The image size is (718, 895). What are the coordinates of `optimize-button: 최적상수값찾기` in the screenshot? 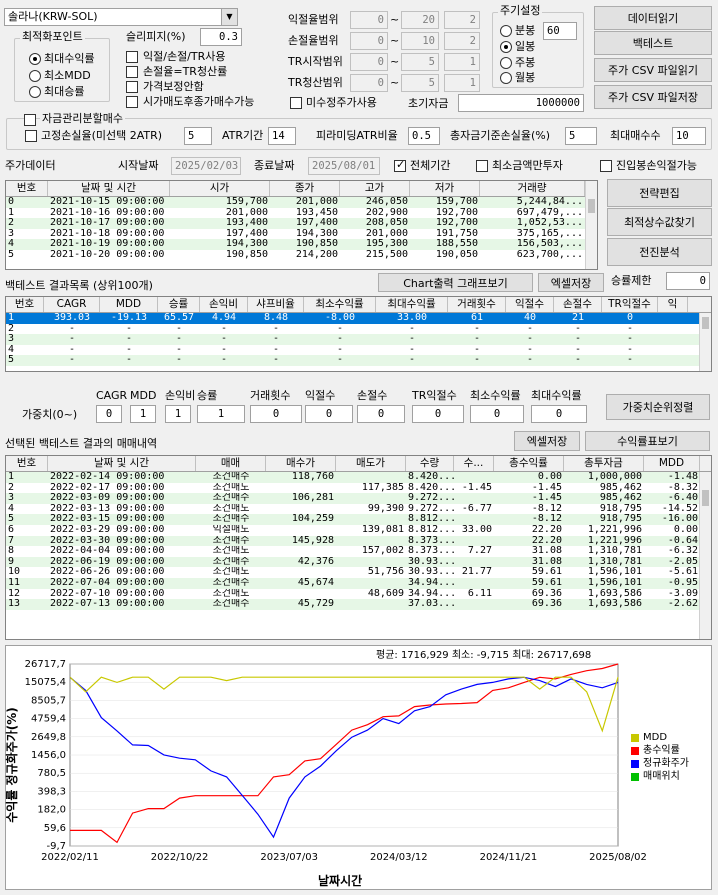 It's located at (659, 222).